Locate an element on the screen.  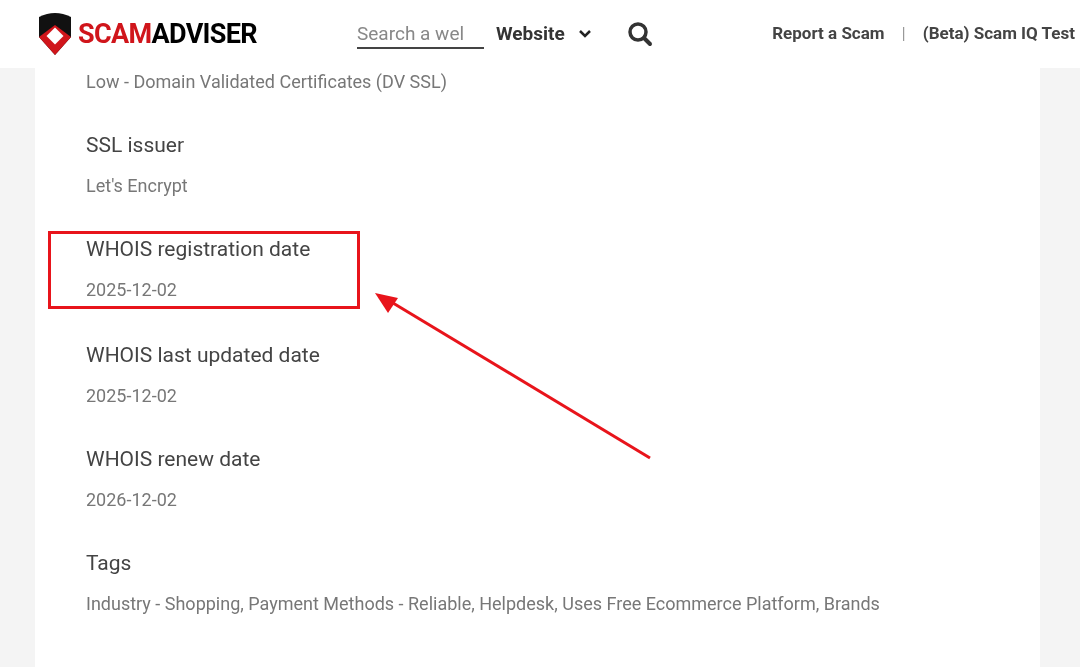
detail-label: SSL issuer is located at coordinates (136, 145).